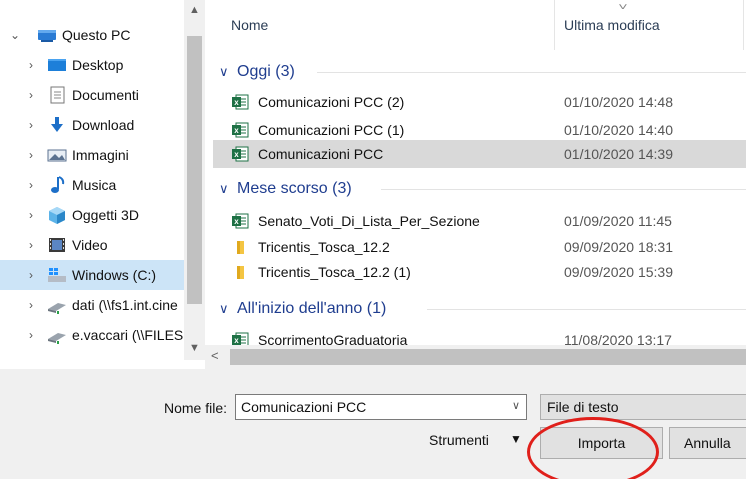 This screenshot has width=746, height=479. I want to click on file-date: 01/10/2020 14:48, so click(618, 102).